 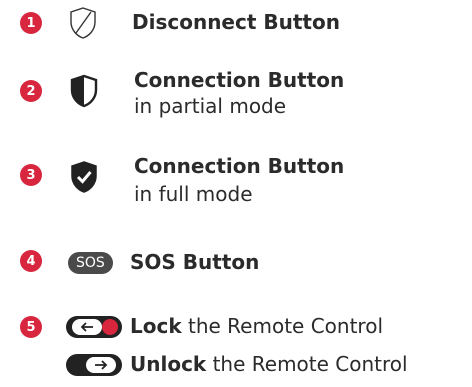 I want to click on disconnect-button-title: Disconnect Button, so click(x=236, y=22).